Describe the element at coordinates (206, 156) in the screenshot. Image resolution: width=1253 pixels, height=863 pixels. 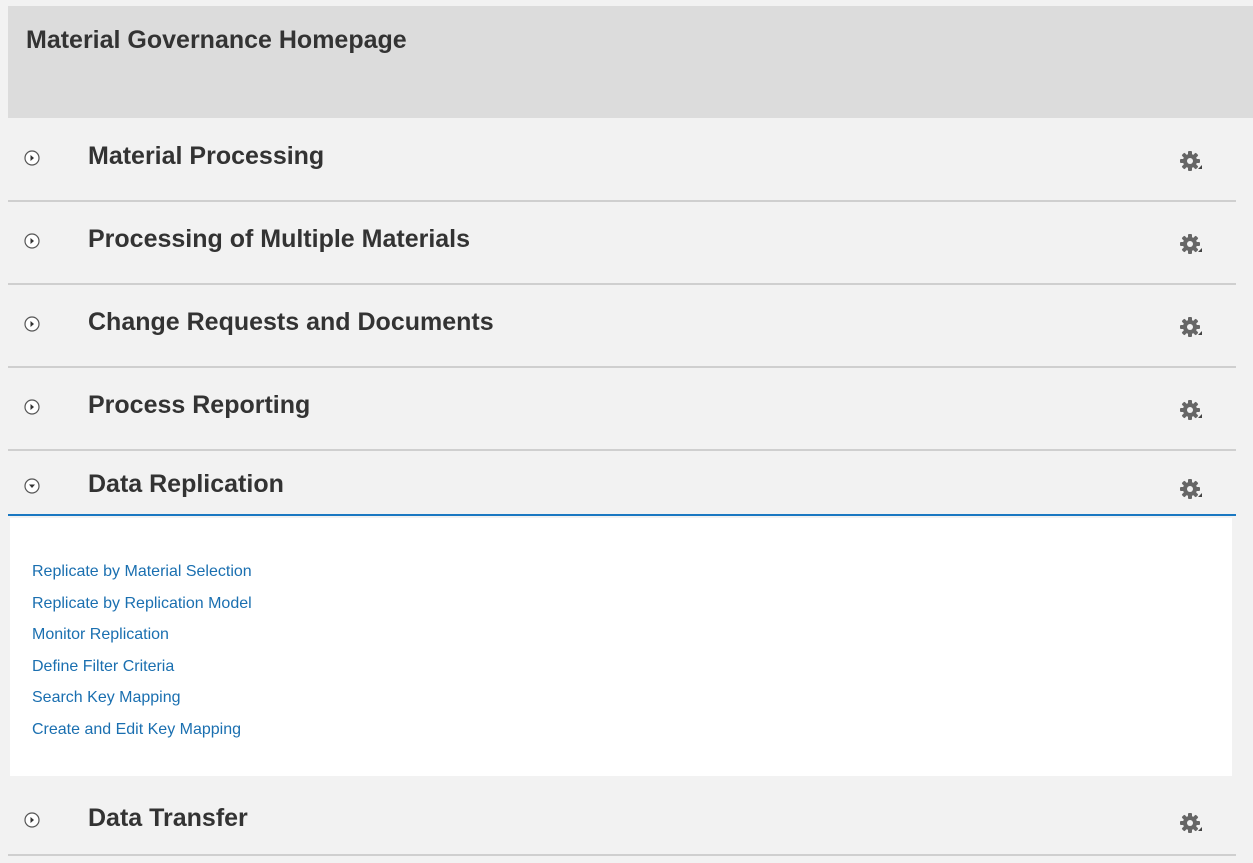
I see `section-title: Material Processing` at that location.